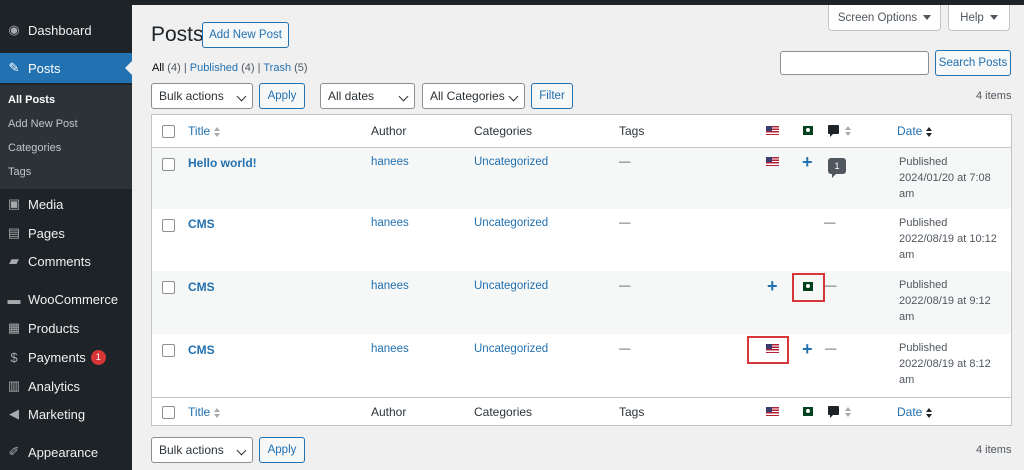 This screenshot has height=470, width=1024. I want to click on menu-label: Pages, so click(46, 233).